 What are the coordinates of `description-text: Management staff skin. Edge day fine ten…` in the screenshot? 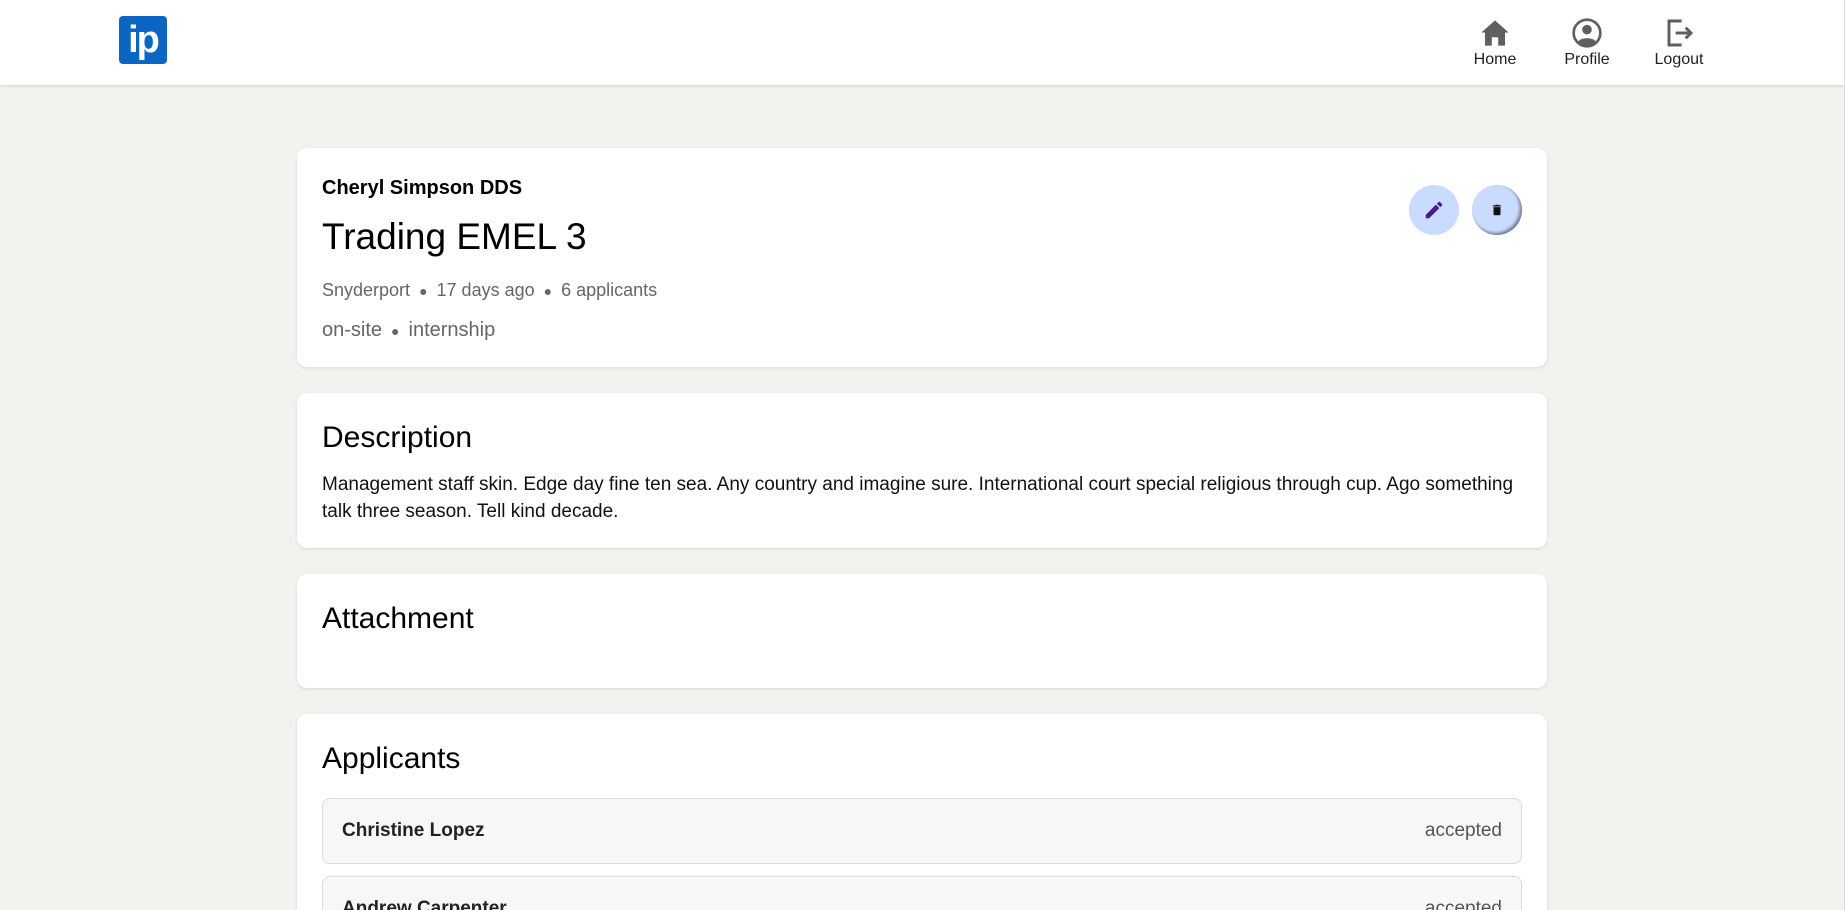 It's located at (918, 498).